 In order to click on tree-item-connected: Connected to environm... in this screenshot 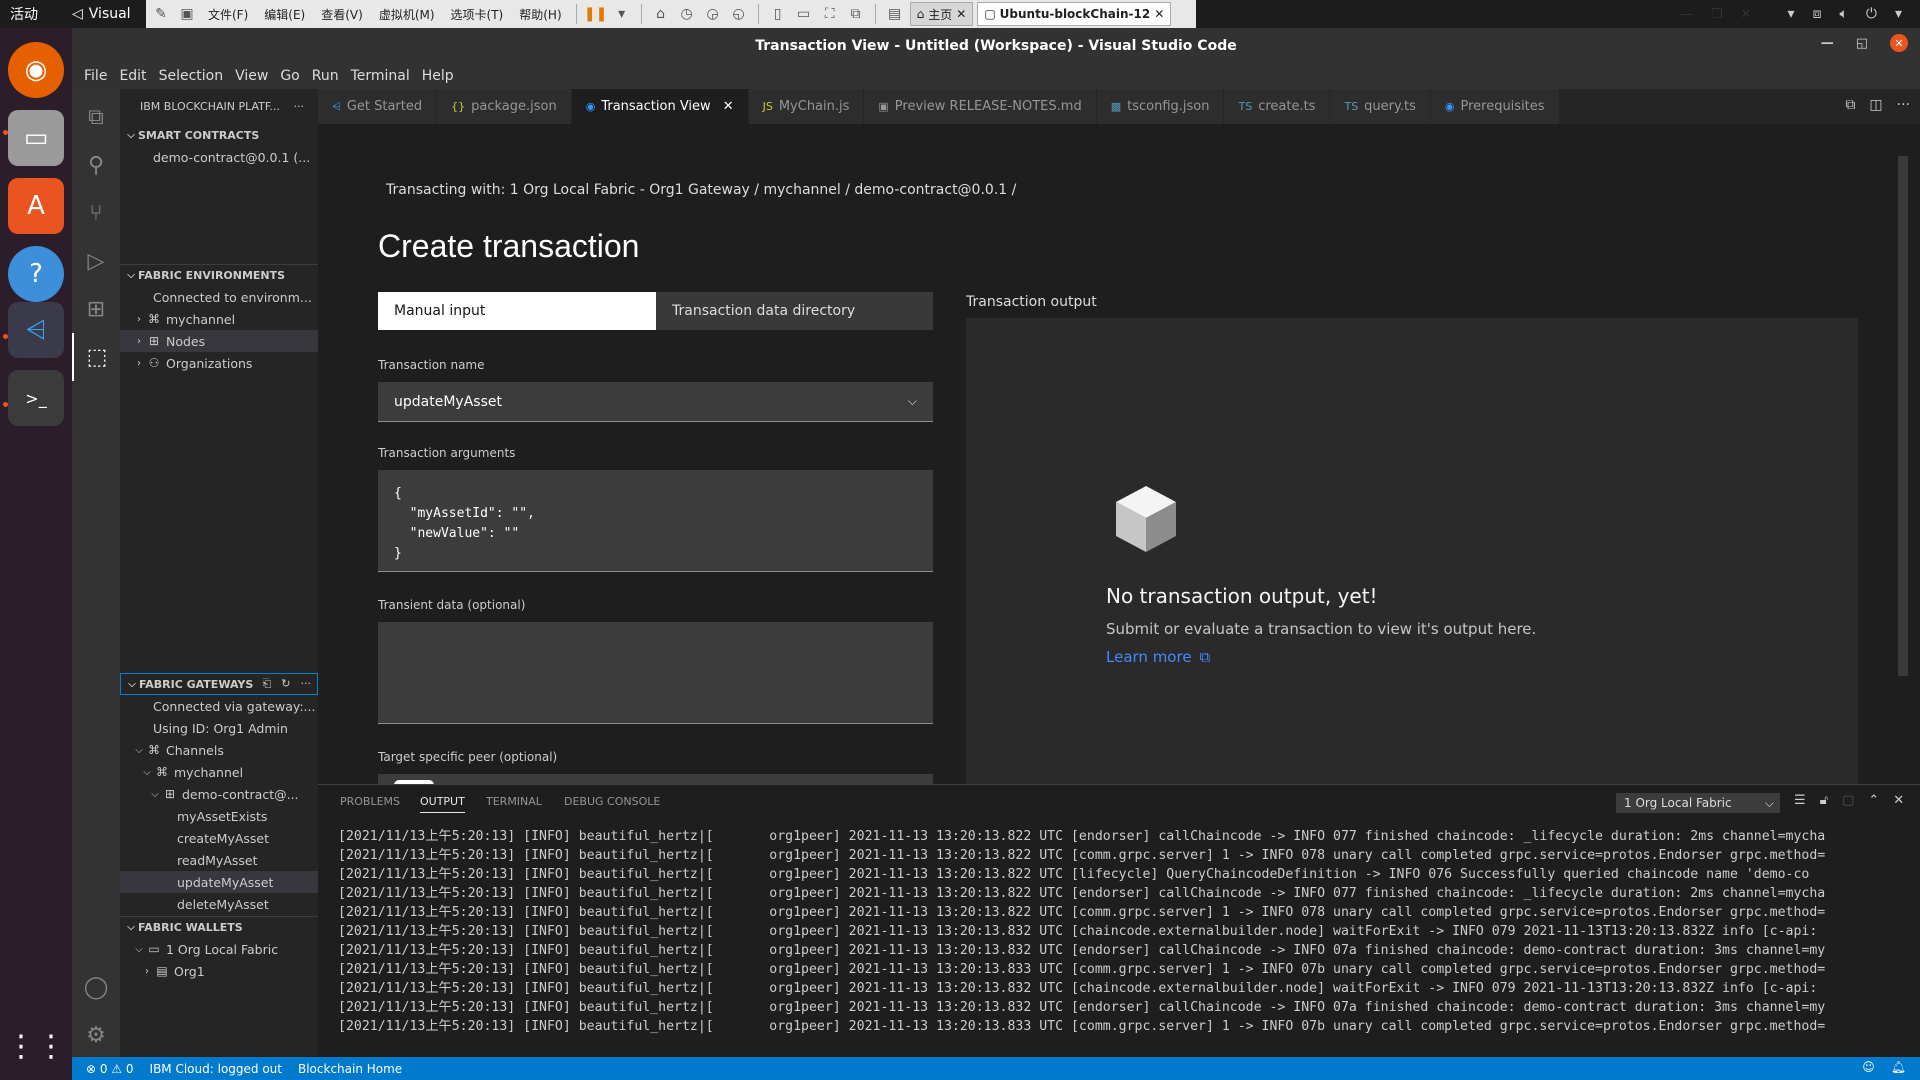, I will do `click(219, 297)`.